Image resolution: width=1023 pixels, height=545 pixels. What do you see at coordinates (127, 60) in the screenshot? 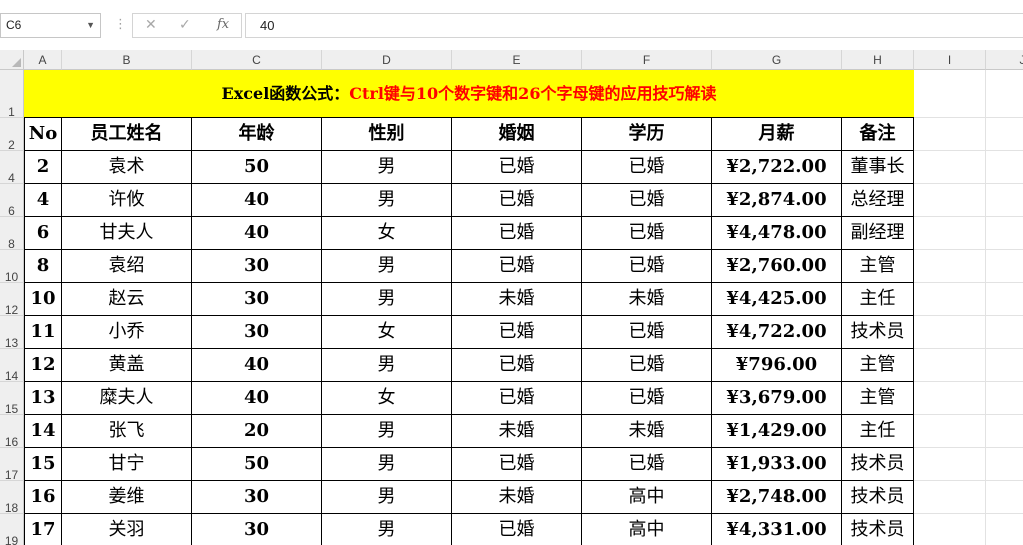
I see `column-header-b: B` at bounding box center [127, 60].